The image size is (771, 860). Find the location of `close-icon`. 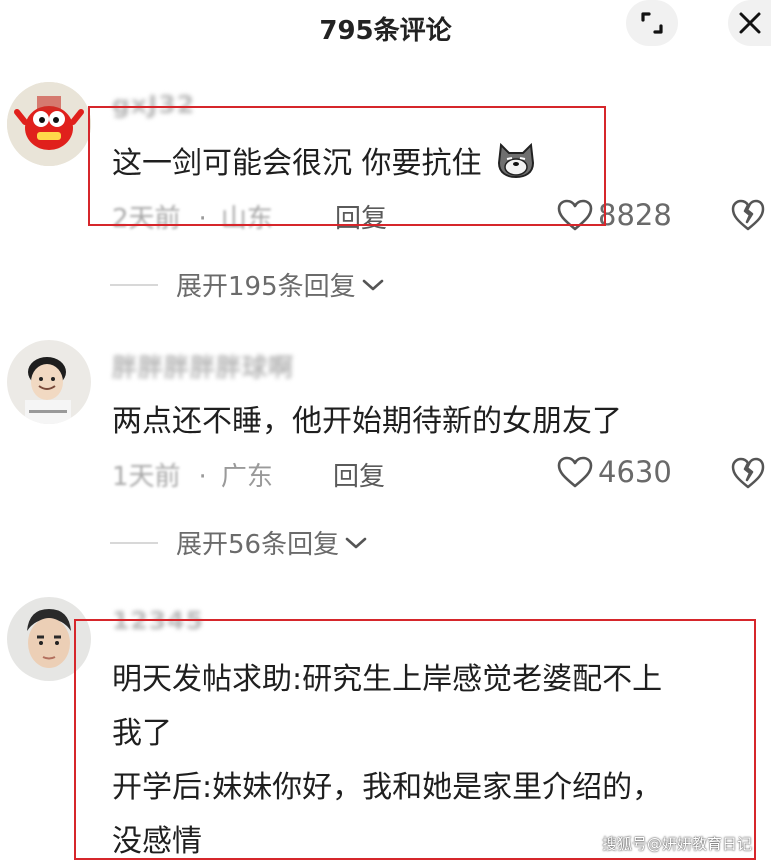

close-icon is located at coordinates (749, 23).